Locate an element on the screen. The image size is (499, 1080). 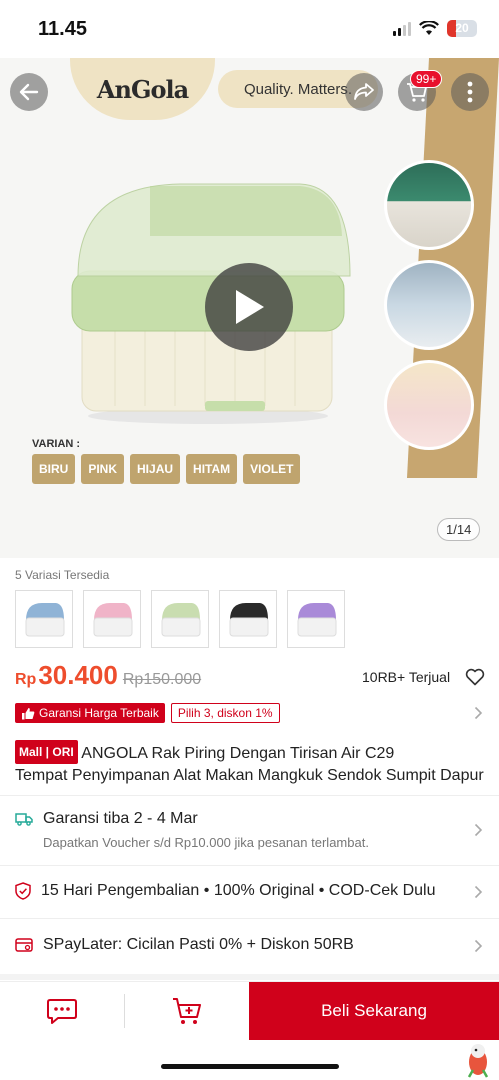
varian-chip-list: BIRU PINK HIJAU HITAM VIOLET is located at coordinates (166, 469).